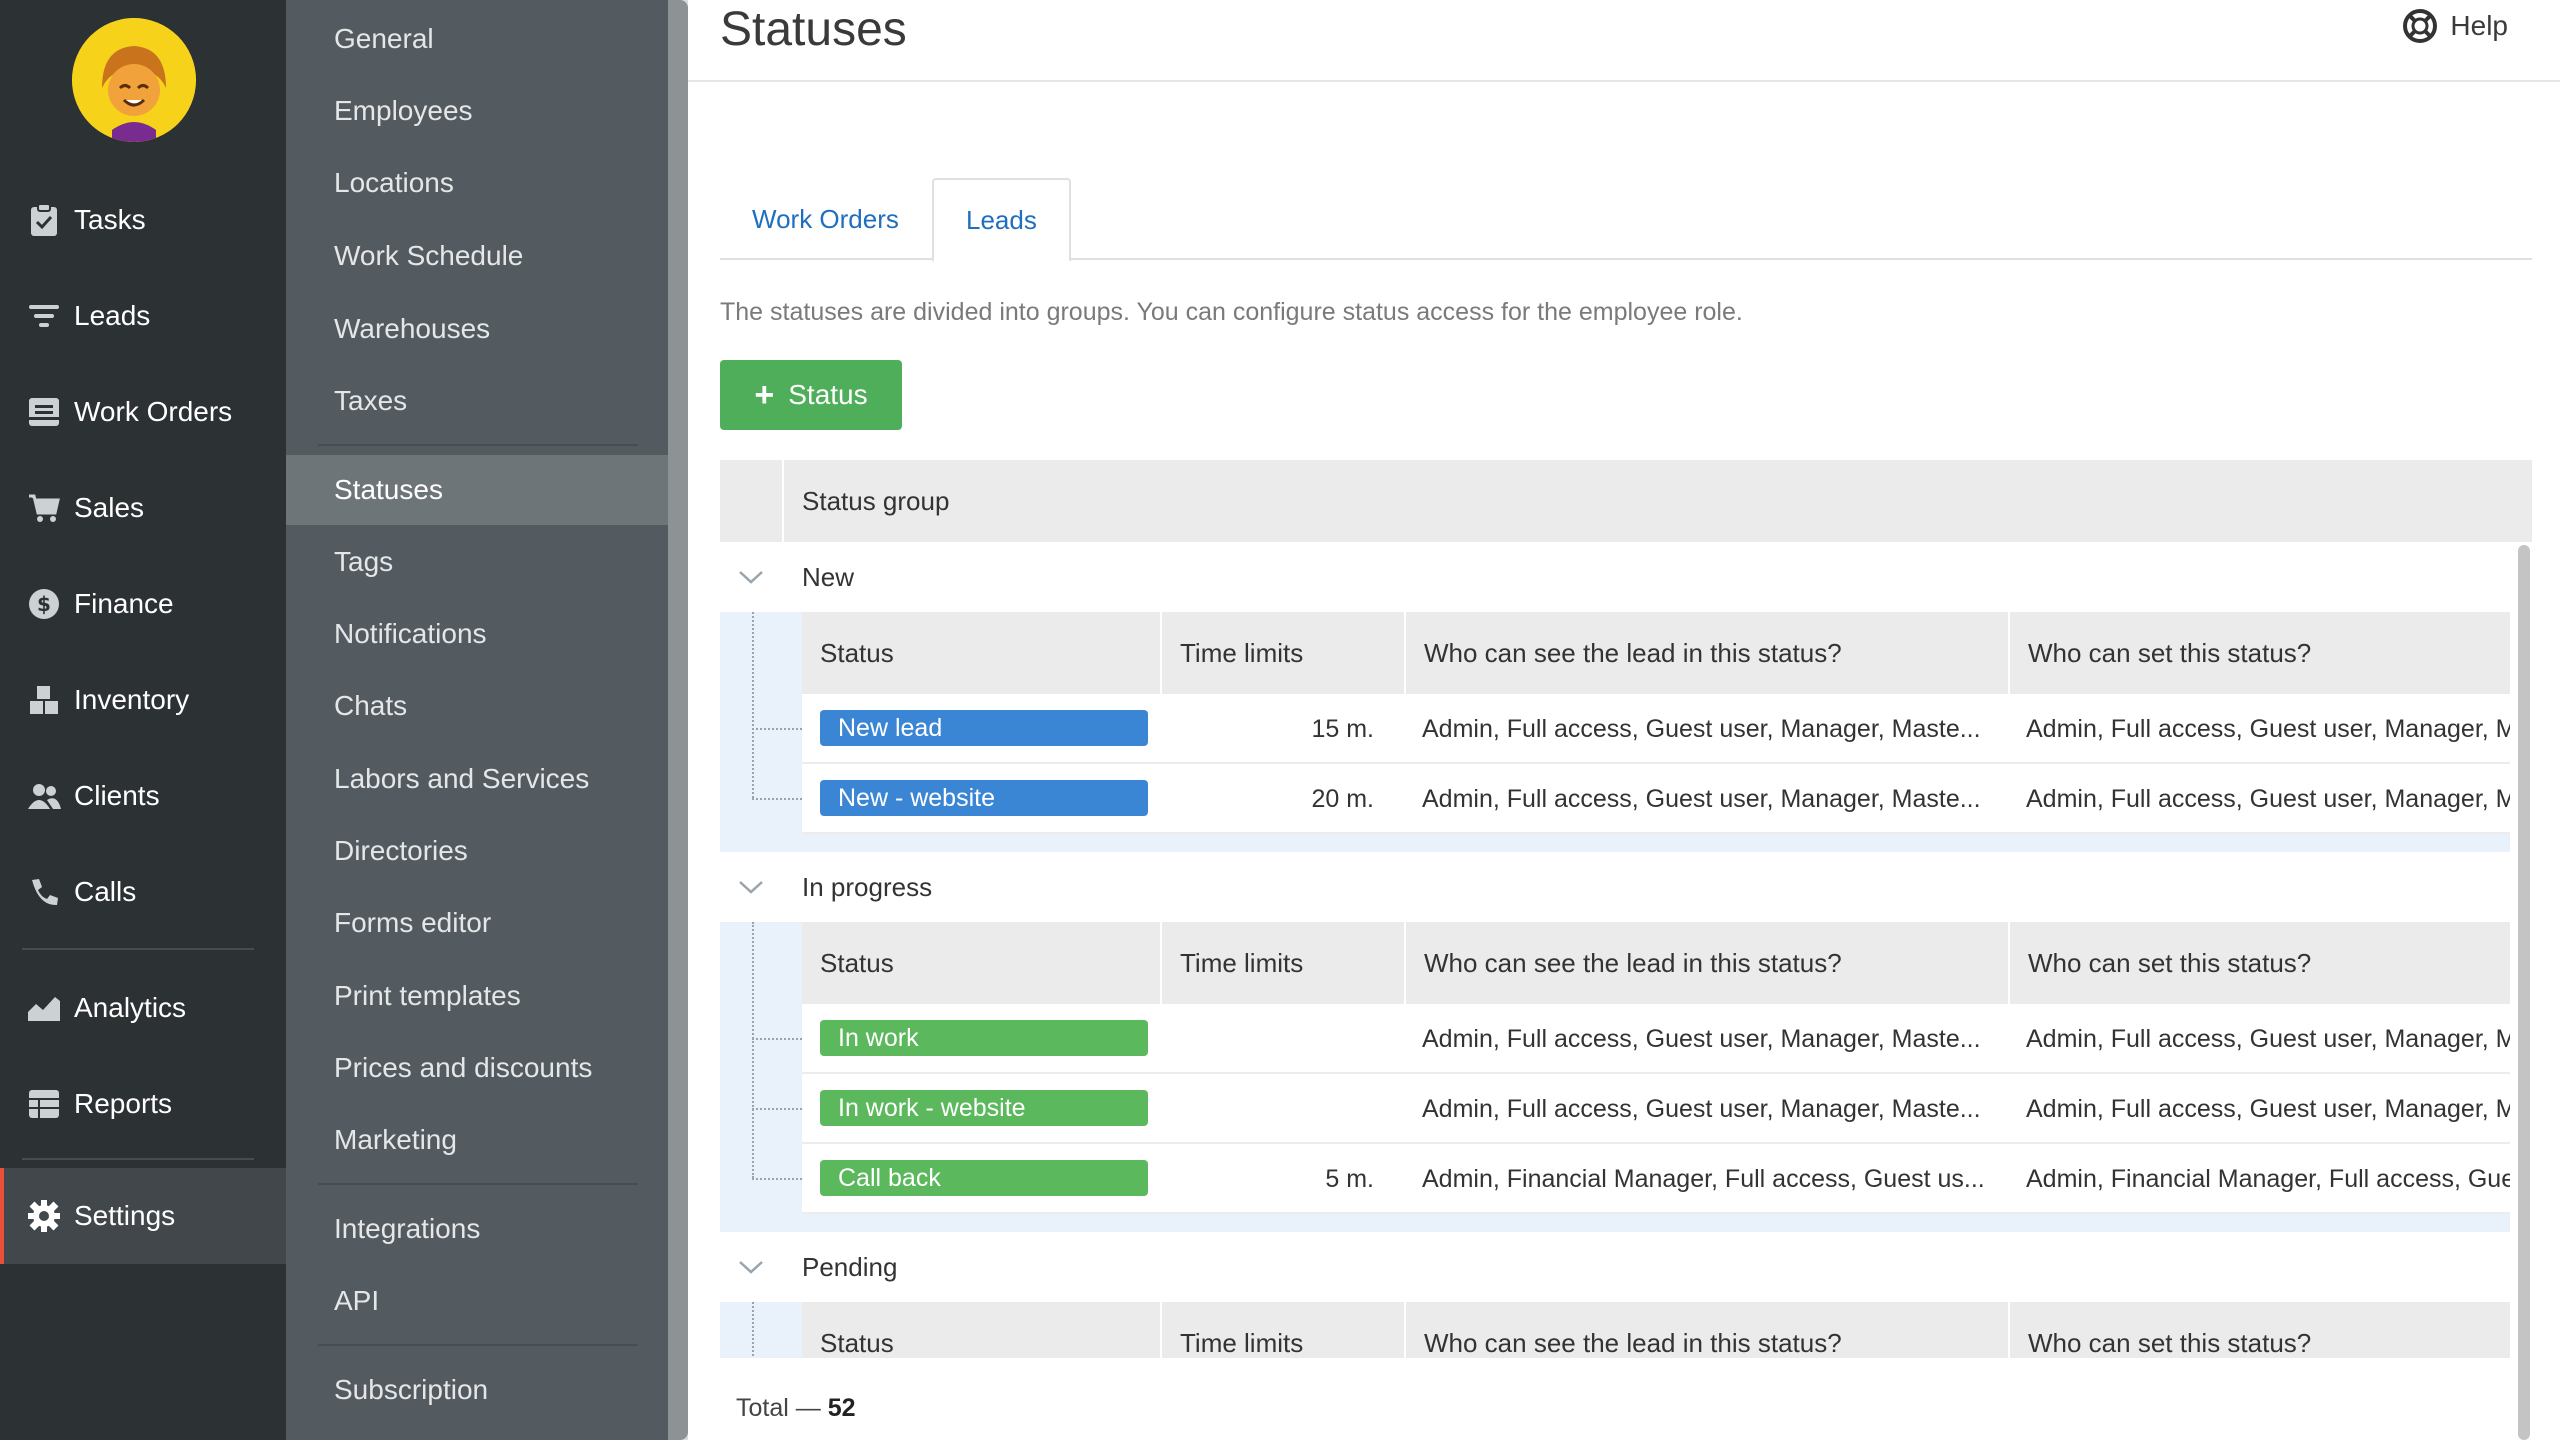 This screenshot has width=2560, height=1440. What do you see at coordinates (867, 886) in the screenshot?
I see `group-name: In progress` at bounding box center [867, 886].